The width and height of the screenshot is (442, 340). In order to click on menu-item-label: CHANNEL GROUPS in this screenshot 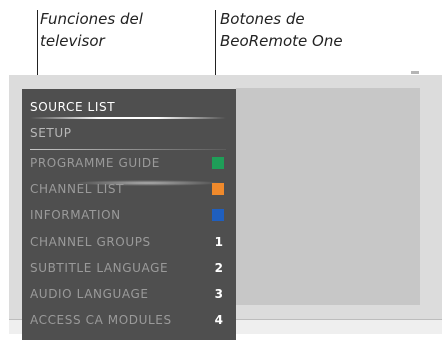, I will do `click(90, 242)`.